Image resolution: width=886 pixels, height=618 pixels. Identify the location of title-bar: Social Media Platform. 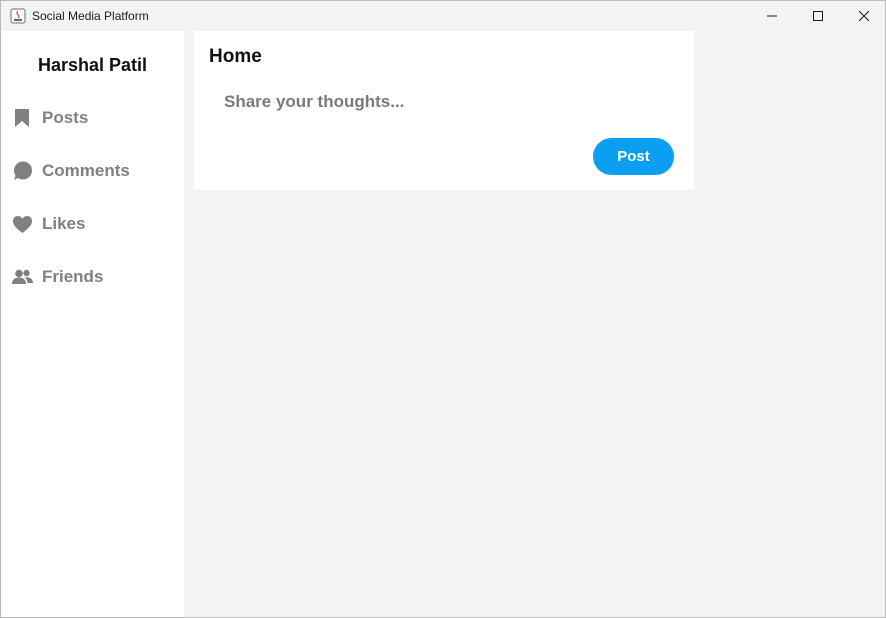
(443, 16).